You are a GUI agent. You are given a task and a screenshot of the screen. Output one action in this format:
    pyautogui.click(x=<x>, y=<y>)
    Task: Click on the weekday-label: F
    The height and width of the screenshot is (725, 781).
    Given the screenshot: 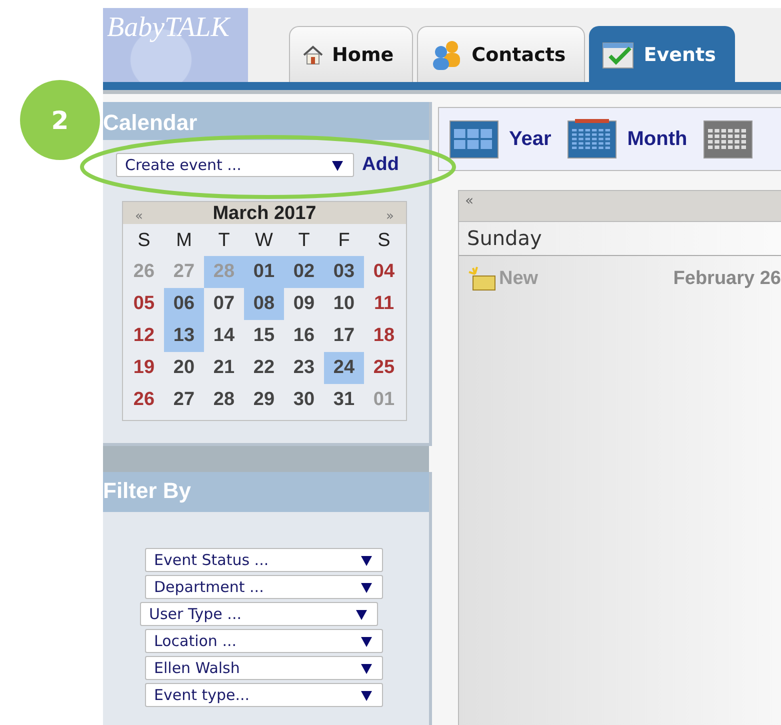 What is the action you would take?
    pyautogui.click(x=344, y=241)
    